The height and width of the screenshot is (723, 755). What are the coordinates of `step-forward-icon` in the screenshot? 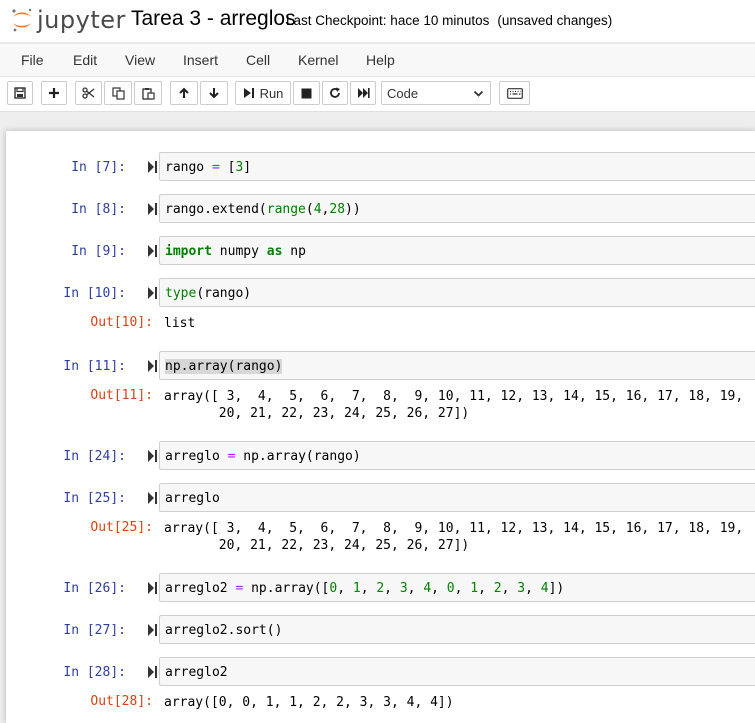 It's located at (248, 93).